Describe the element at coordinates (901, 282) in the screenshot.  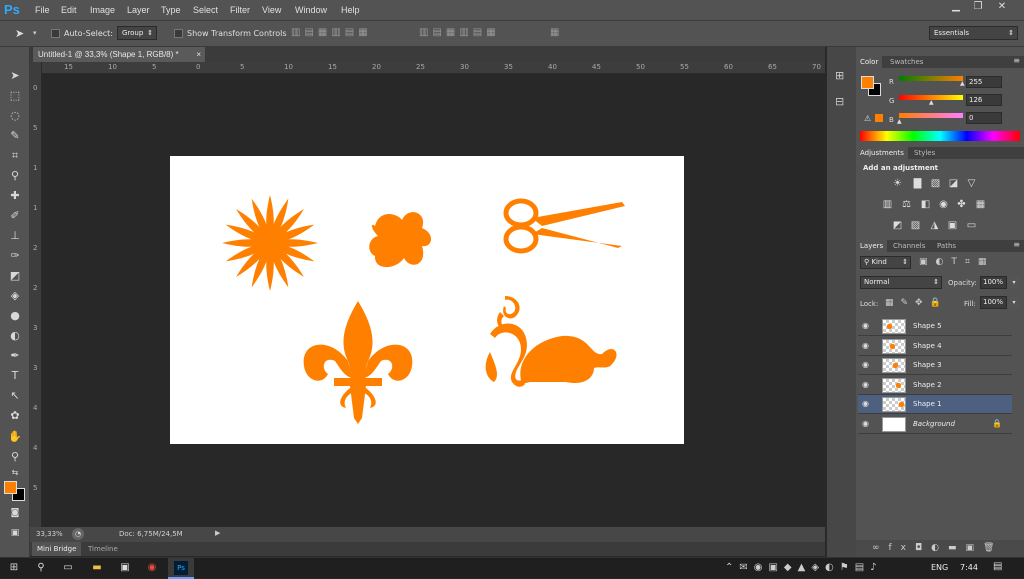
I see `blend-mode-dropdown: Normal ⇕` at that location.